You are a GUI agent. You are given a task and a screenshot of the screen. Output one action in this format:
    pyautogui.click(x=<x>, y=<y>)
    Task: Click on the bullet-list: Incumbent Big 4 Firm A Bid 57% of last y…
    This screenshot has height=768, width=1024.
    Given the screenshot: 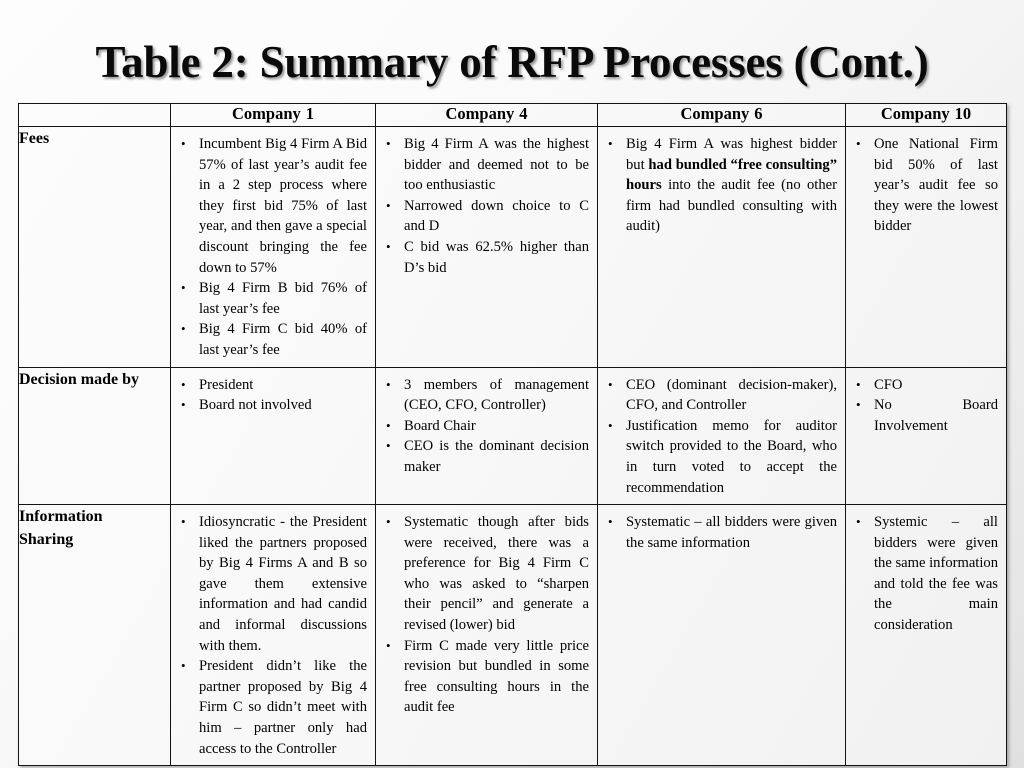 What is the action you would take?
    pyautogui.click(x=273, y=247)
    